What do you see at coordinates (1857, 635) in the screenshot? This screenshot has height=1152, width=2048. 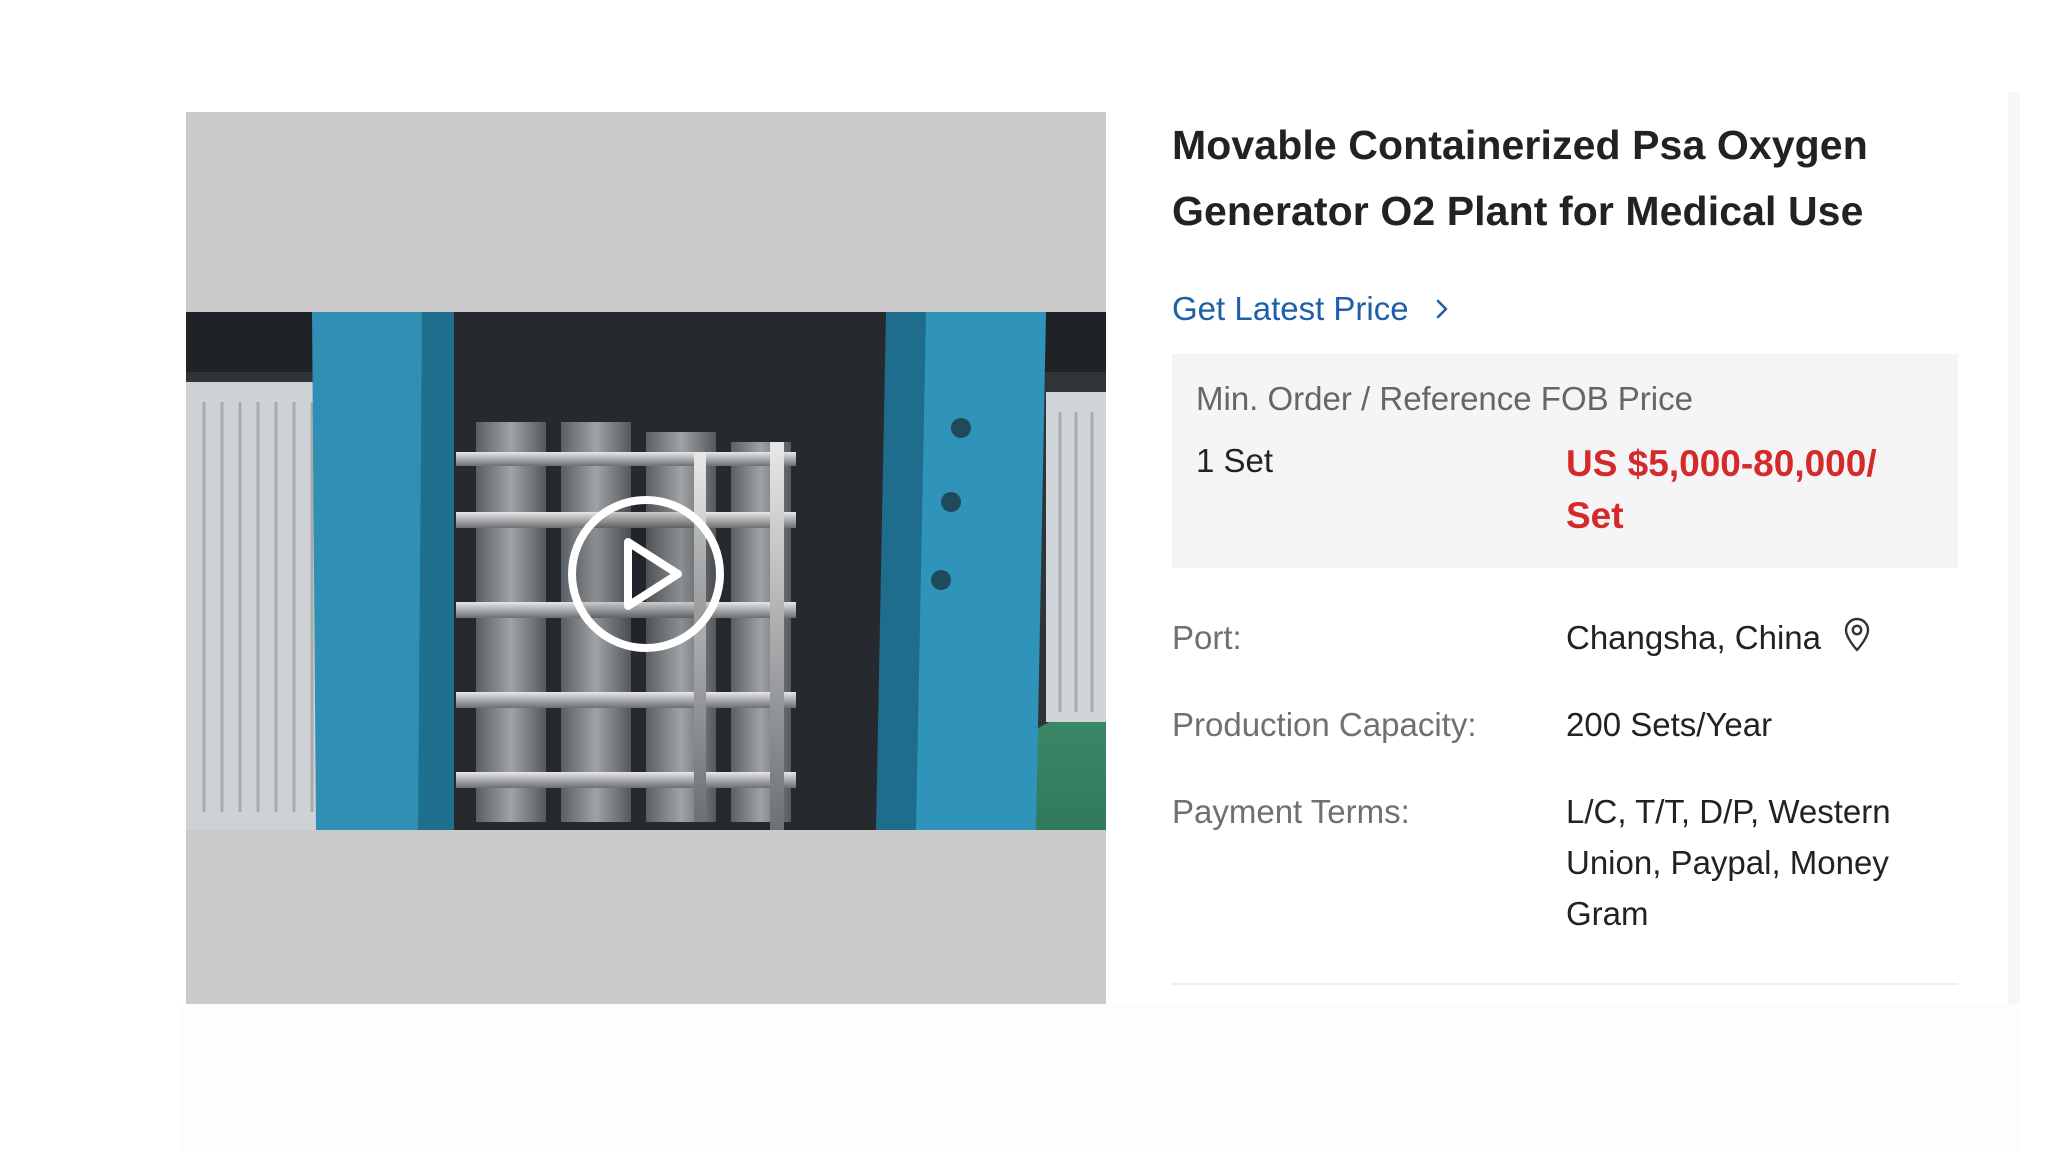 I see `location-pin-icon` at bounding box center [1857, 635].